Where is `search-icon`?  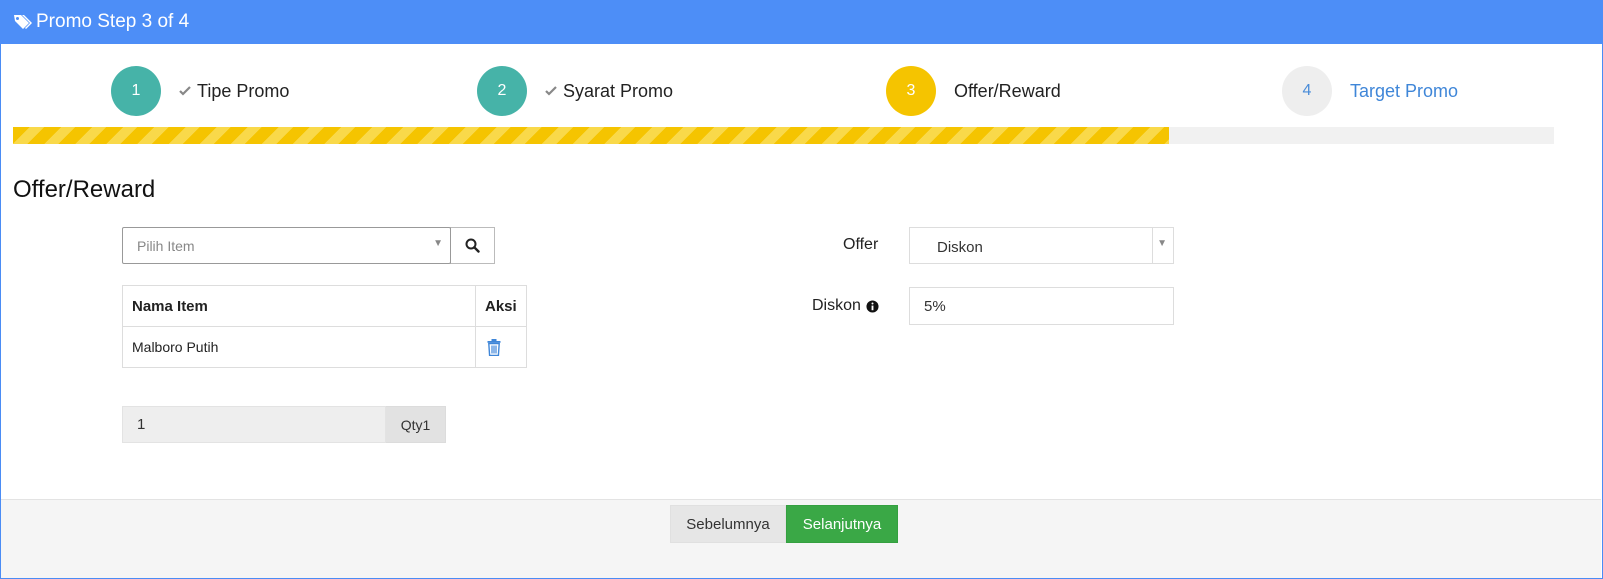 search-icon is located at coordinates (472, 245).